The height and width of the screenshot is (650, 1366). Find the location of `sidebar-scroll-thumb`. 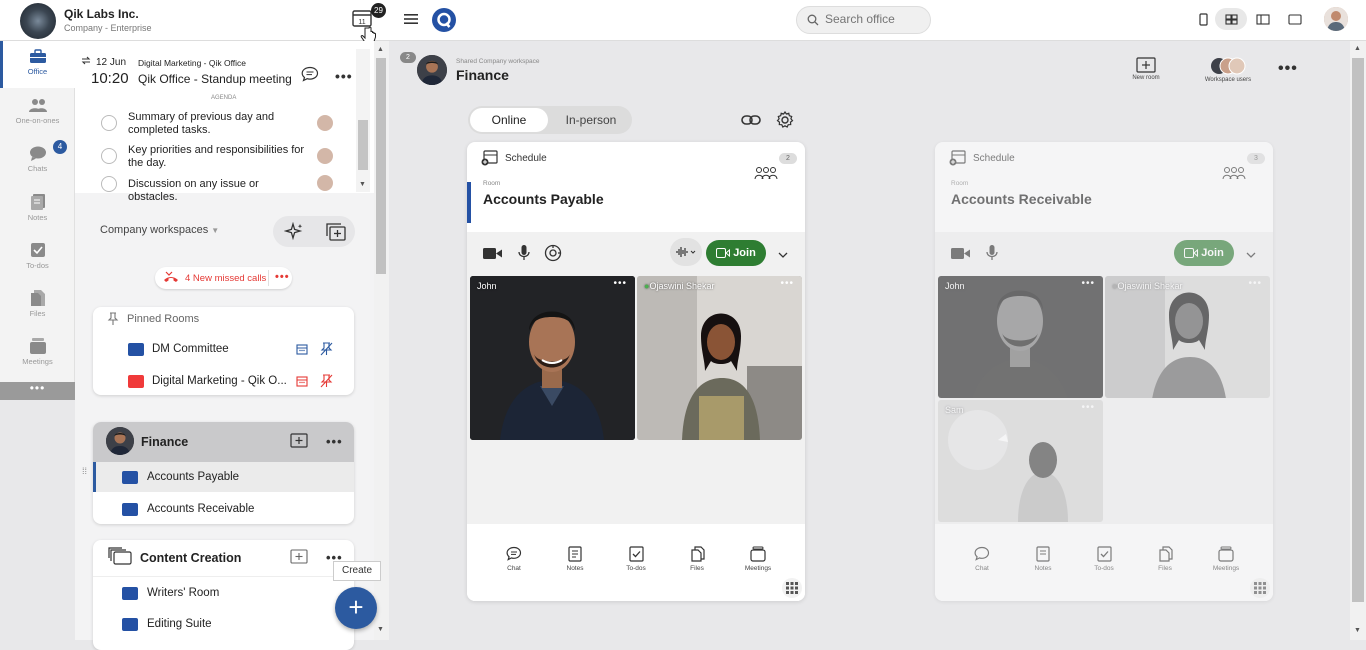

sidebar-scroll-thumb is located at coordinates (381, 166).